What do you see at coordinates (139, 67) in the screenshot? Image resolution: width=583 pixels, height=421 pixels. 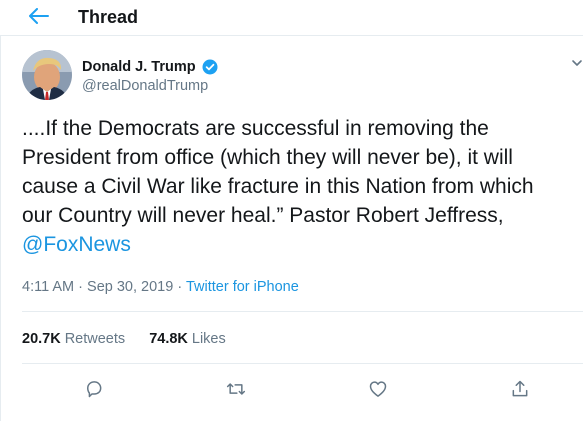 I see `author-name: Donald J. Trump` at bounding box center [139, 67].